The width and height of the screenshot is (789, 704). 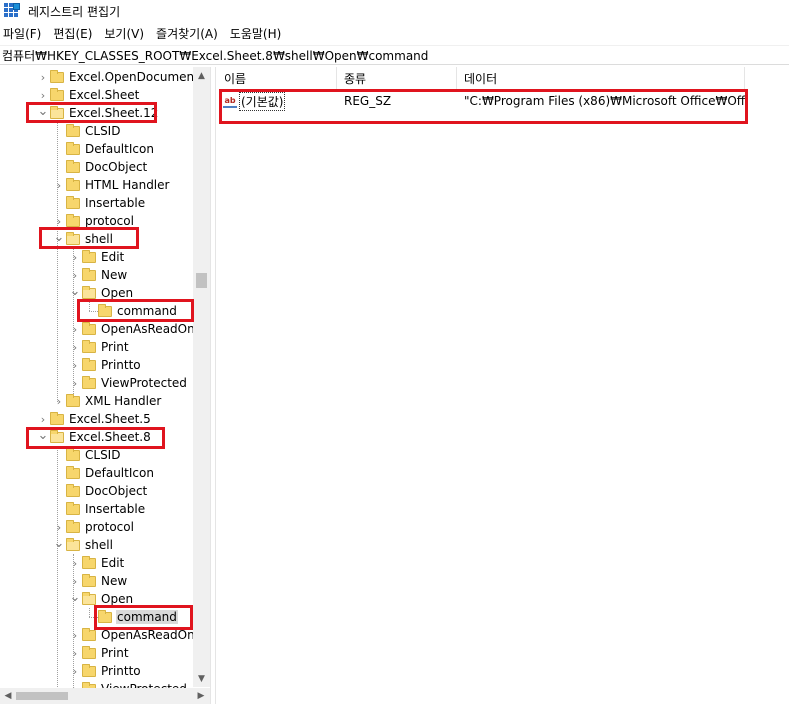 What do you see at coordinates (99, 239) in the screenshot?
I see `tree-item-label: shell` at bounding box center [99, 239].